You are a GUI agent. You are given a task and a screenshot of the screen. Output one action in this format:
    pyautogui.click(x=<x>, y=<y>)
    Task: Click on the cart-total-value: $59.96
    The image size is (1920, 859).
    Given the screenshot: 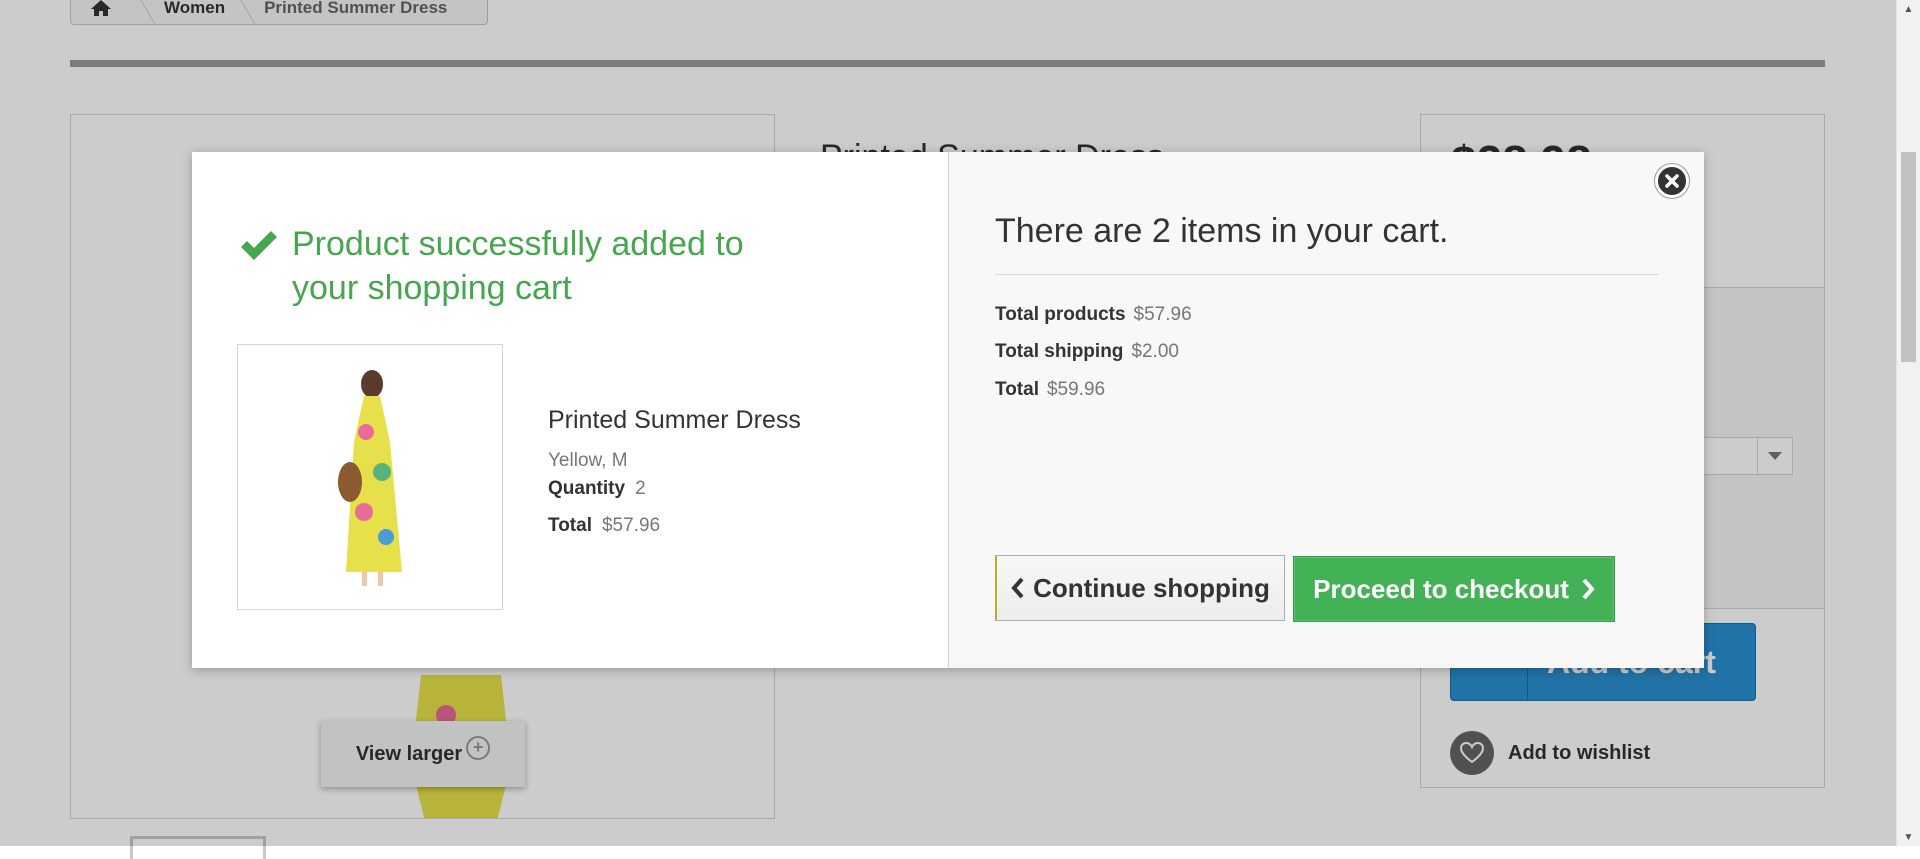 What is the action you would take?
    pyautogui.click(x=1076, y=389)
    